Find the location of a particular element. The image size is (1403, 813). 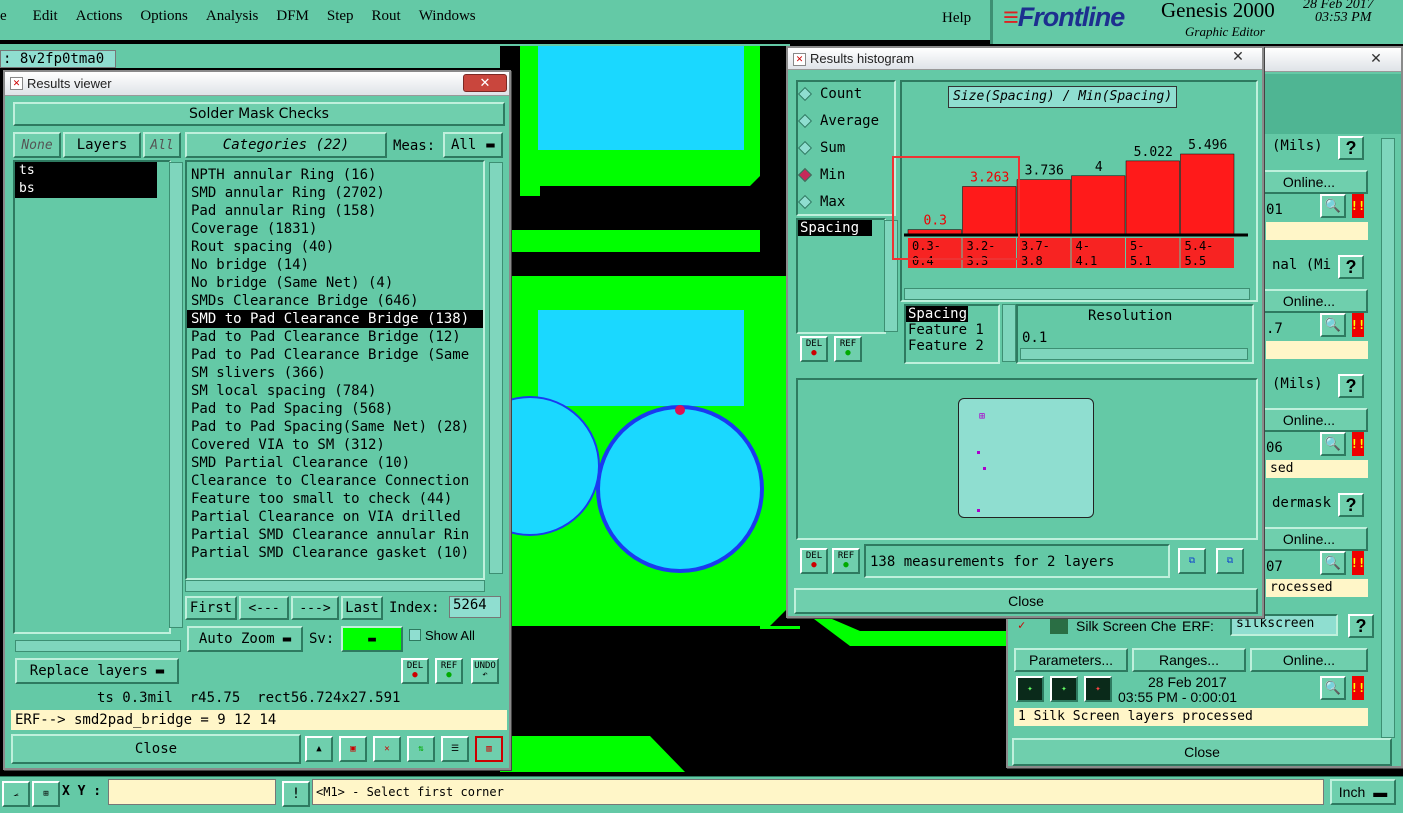

menu-step: Step is located at coordinates (340, 24).